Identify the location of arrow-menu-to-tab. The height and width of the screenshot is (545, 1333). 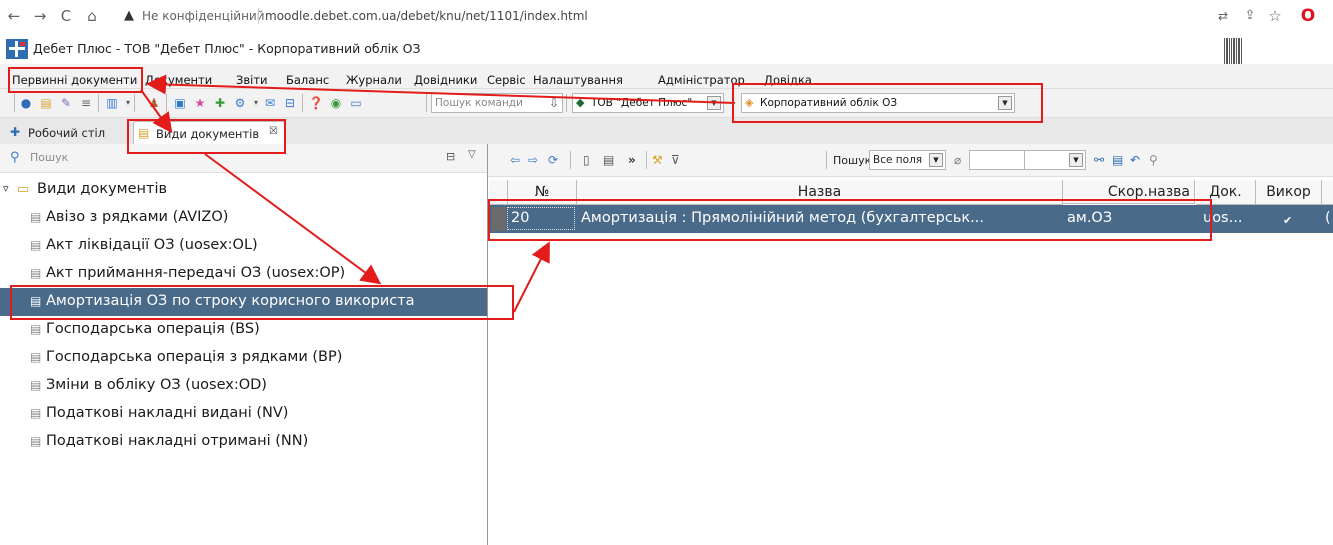
(156, 111).